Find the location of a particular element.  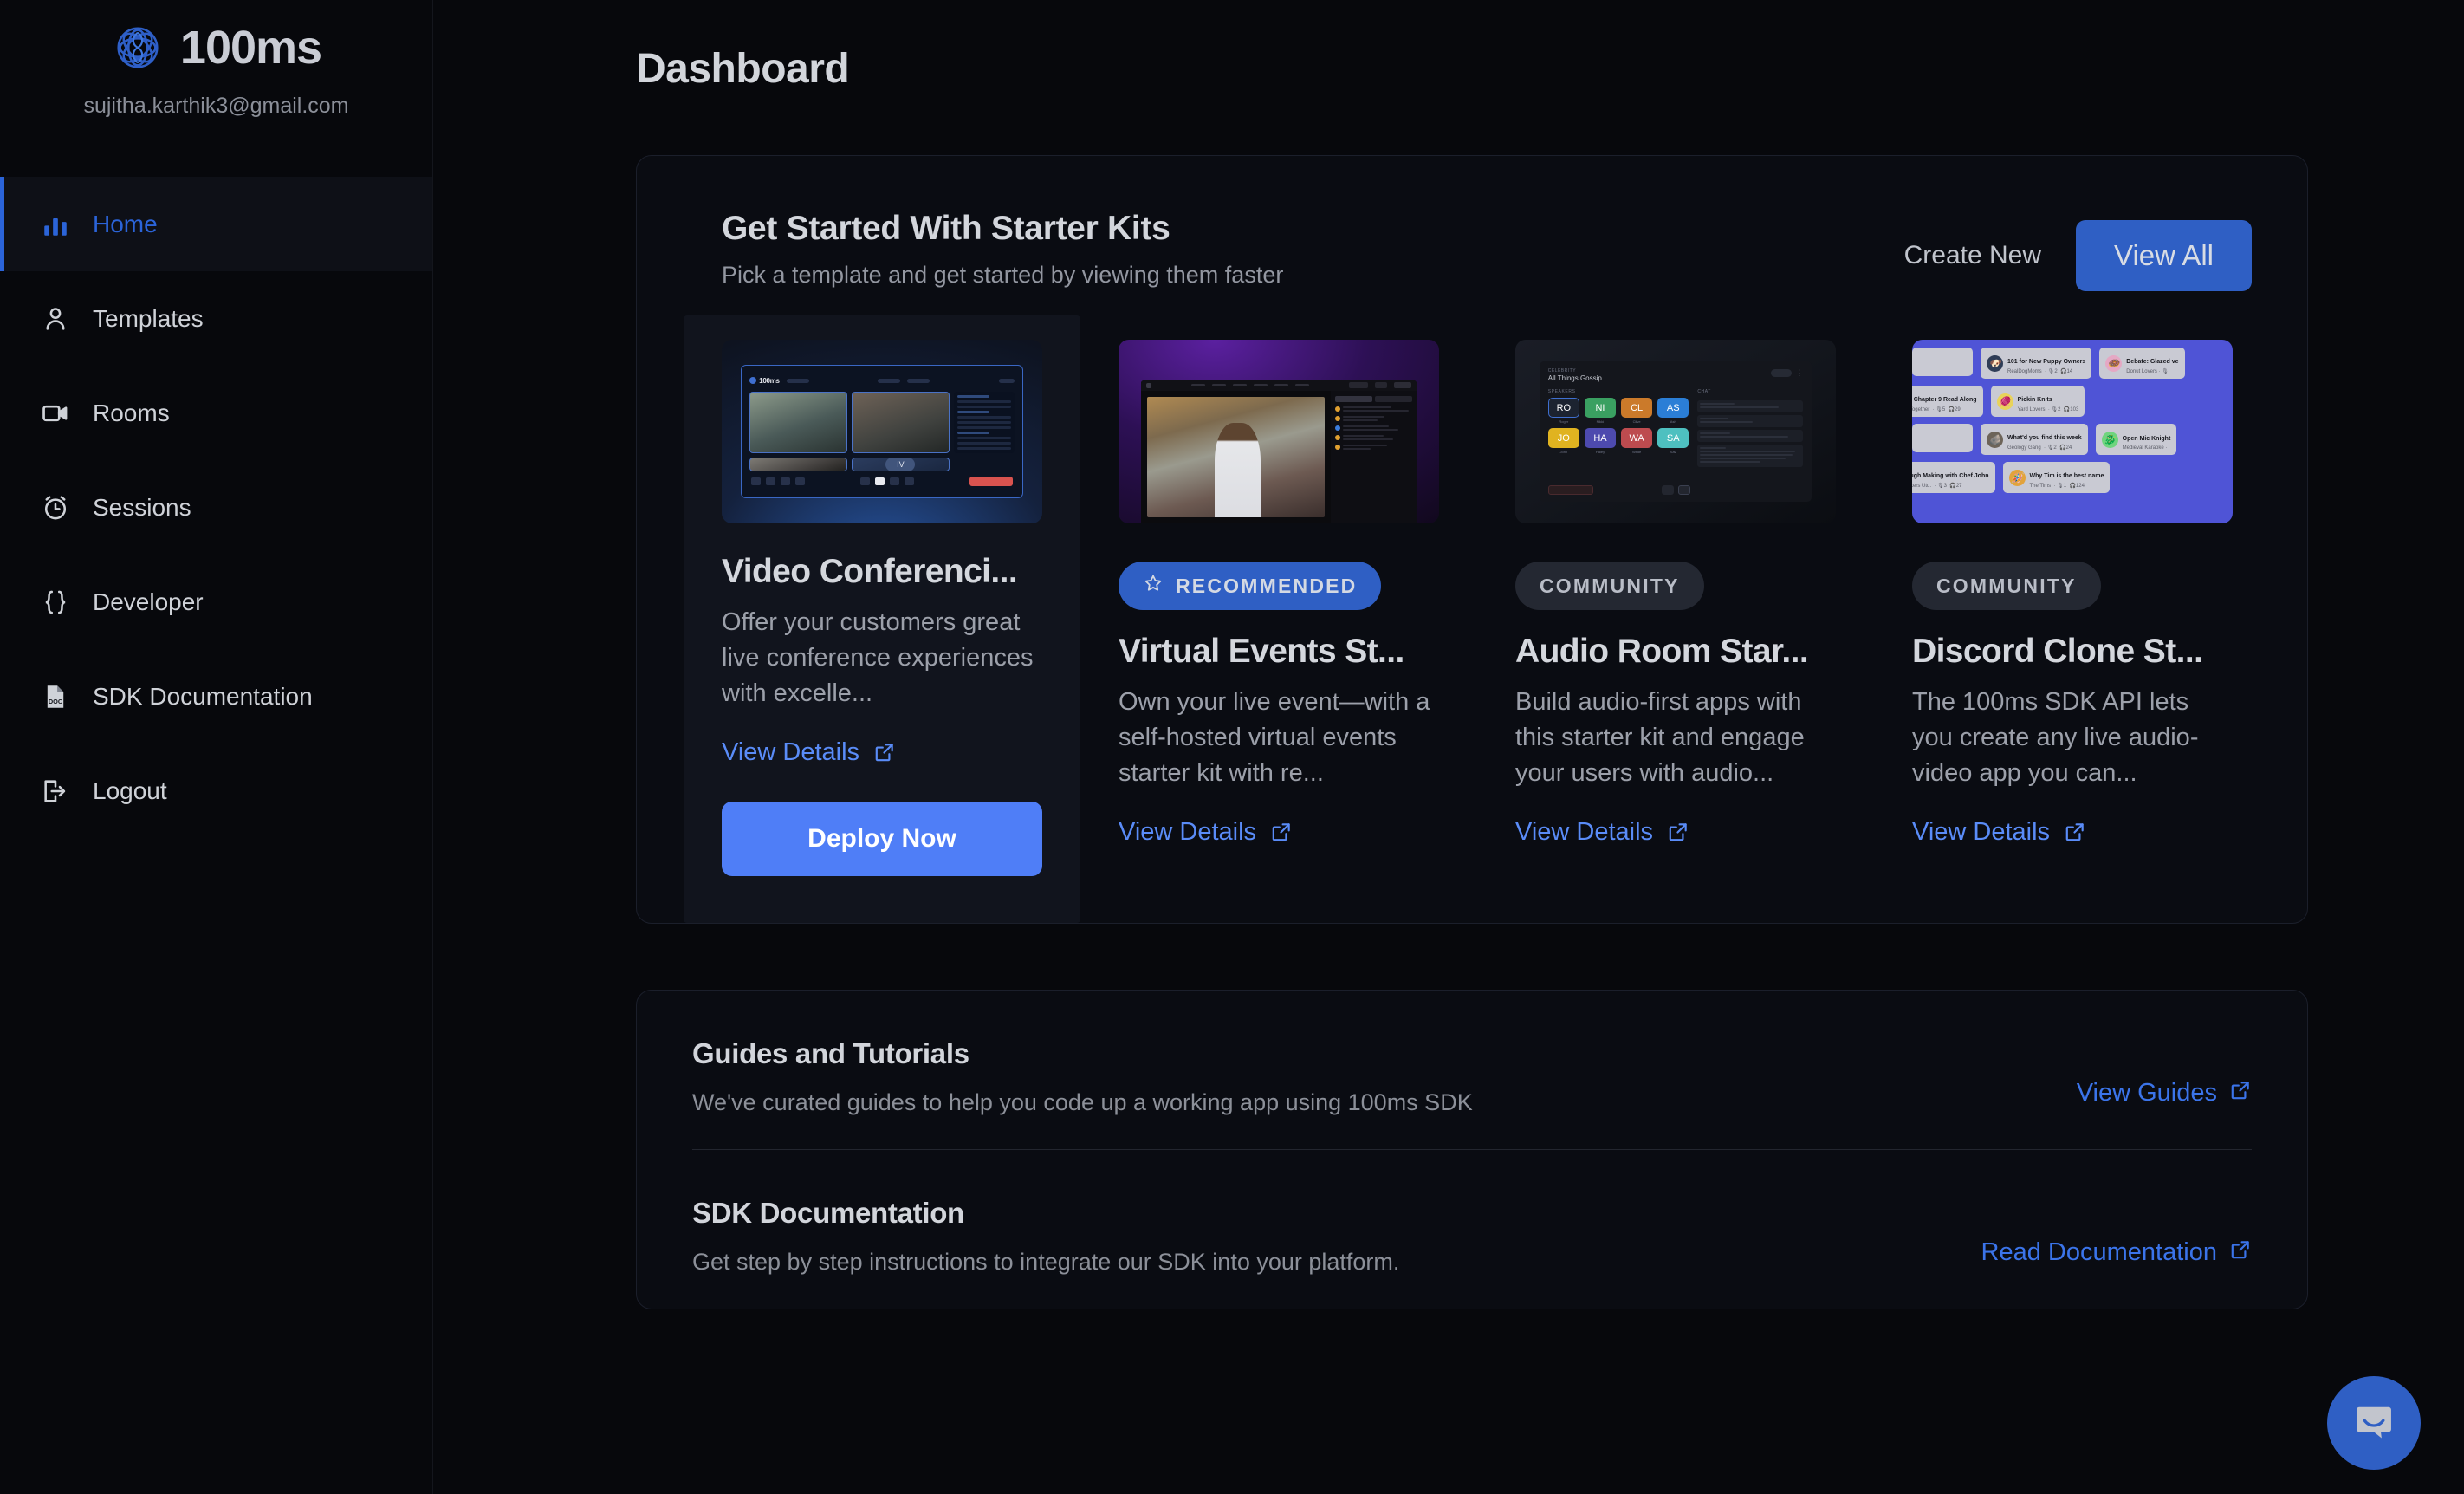

room-listeners: 24 is located at coordinates (2069, 448).